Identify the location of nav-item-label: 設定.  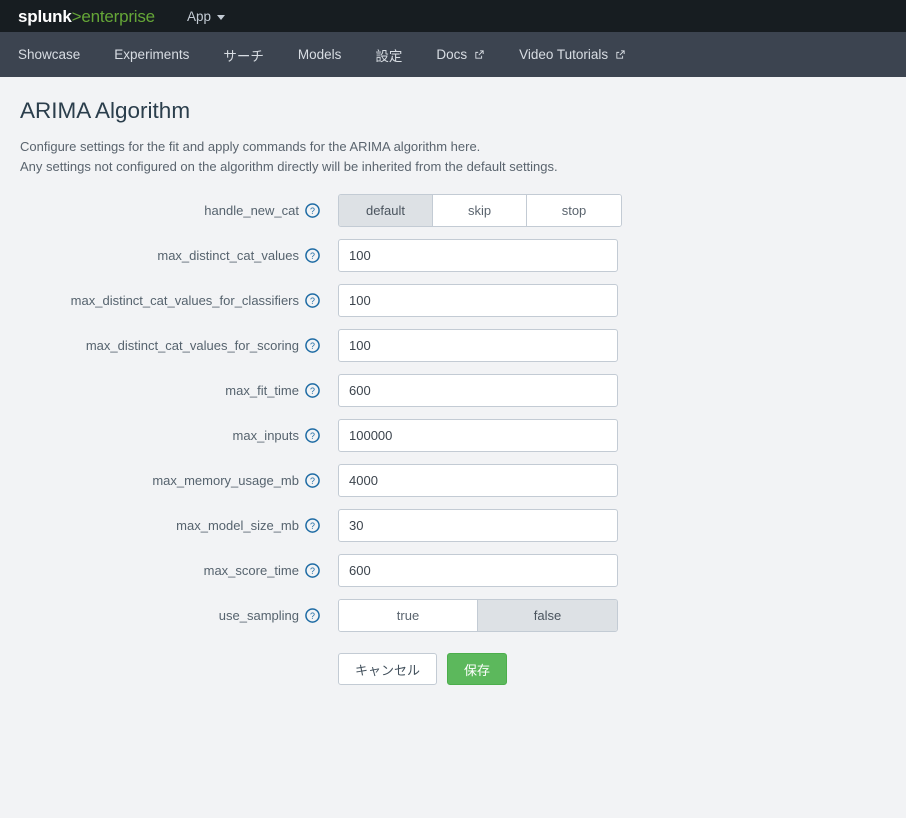
(389, 56).